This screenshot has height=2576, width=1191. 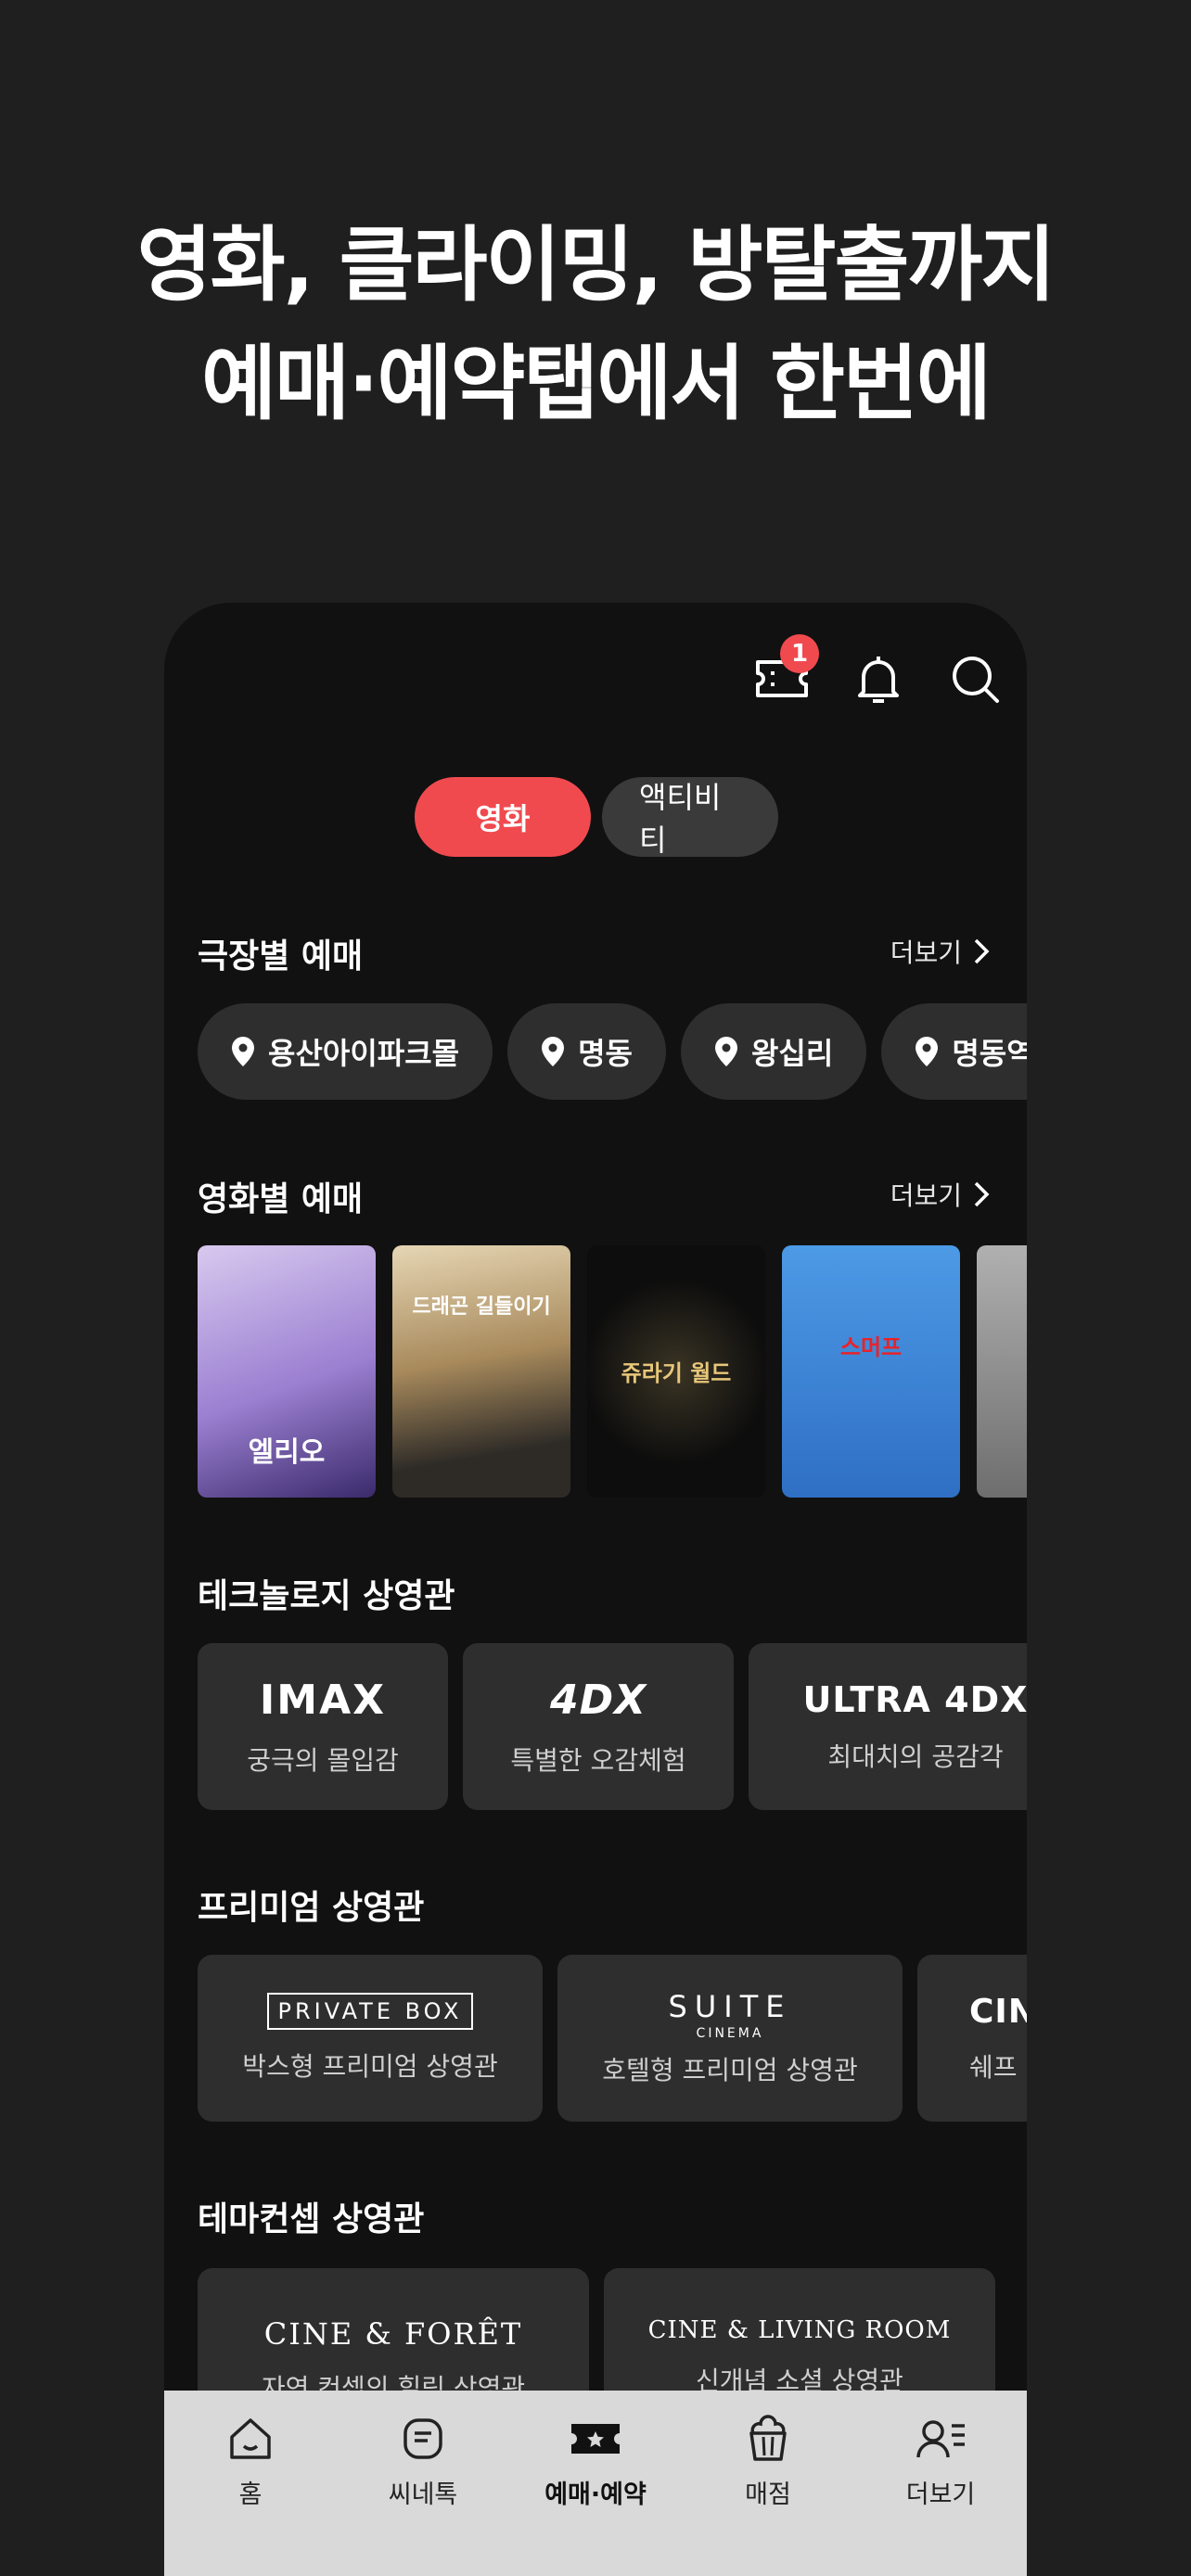 I want to click on theater-chip-label: 용산아이파크몰, so click(x=364, y=1053).